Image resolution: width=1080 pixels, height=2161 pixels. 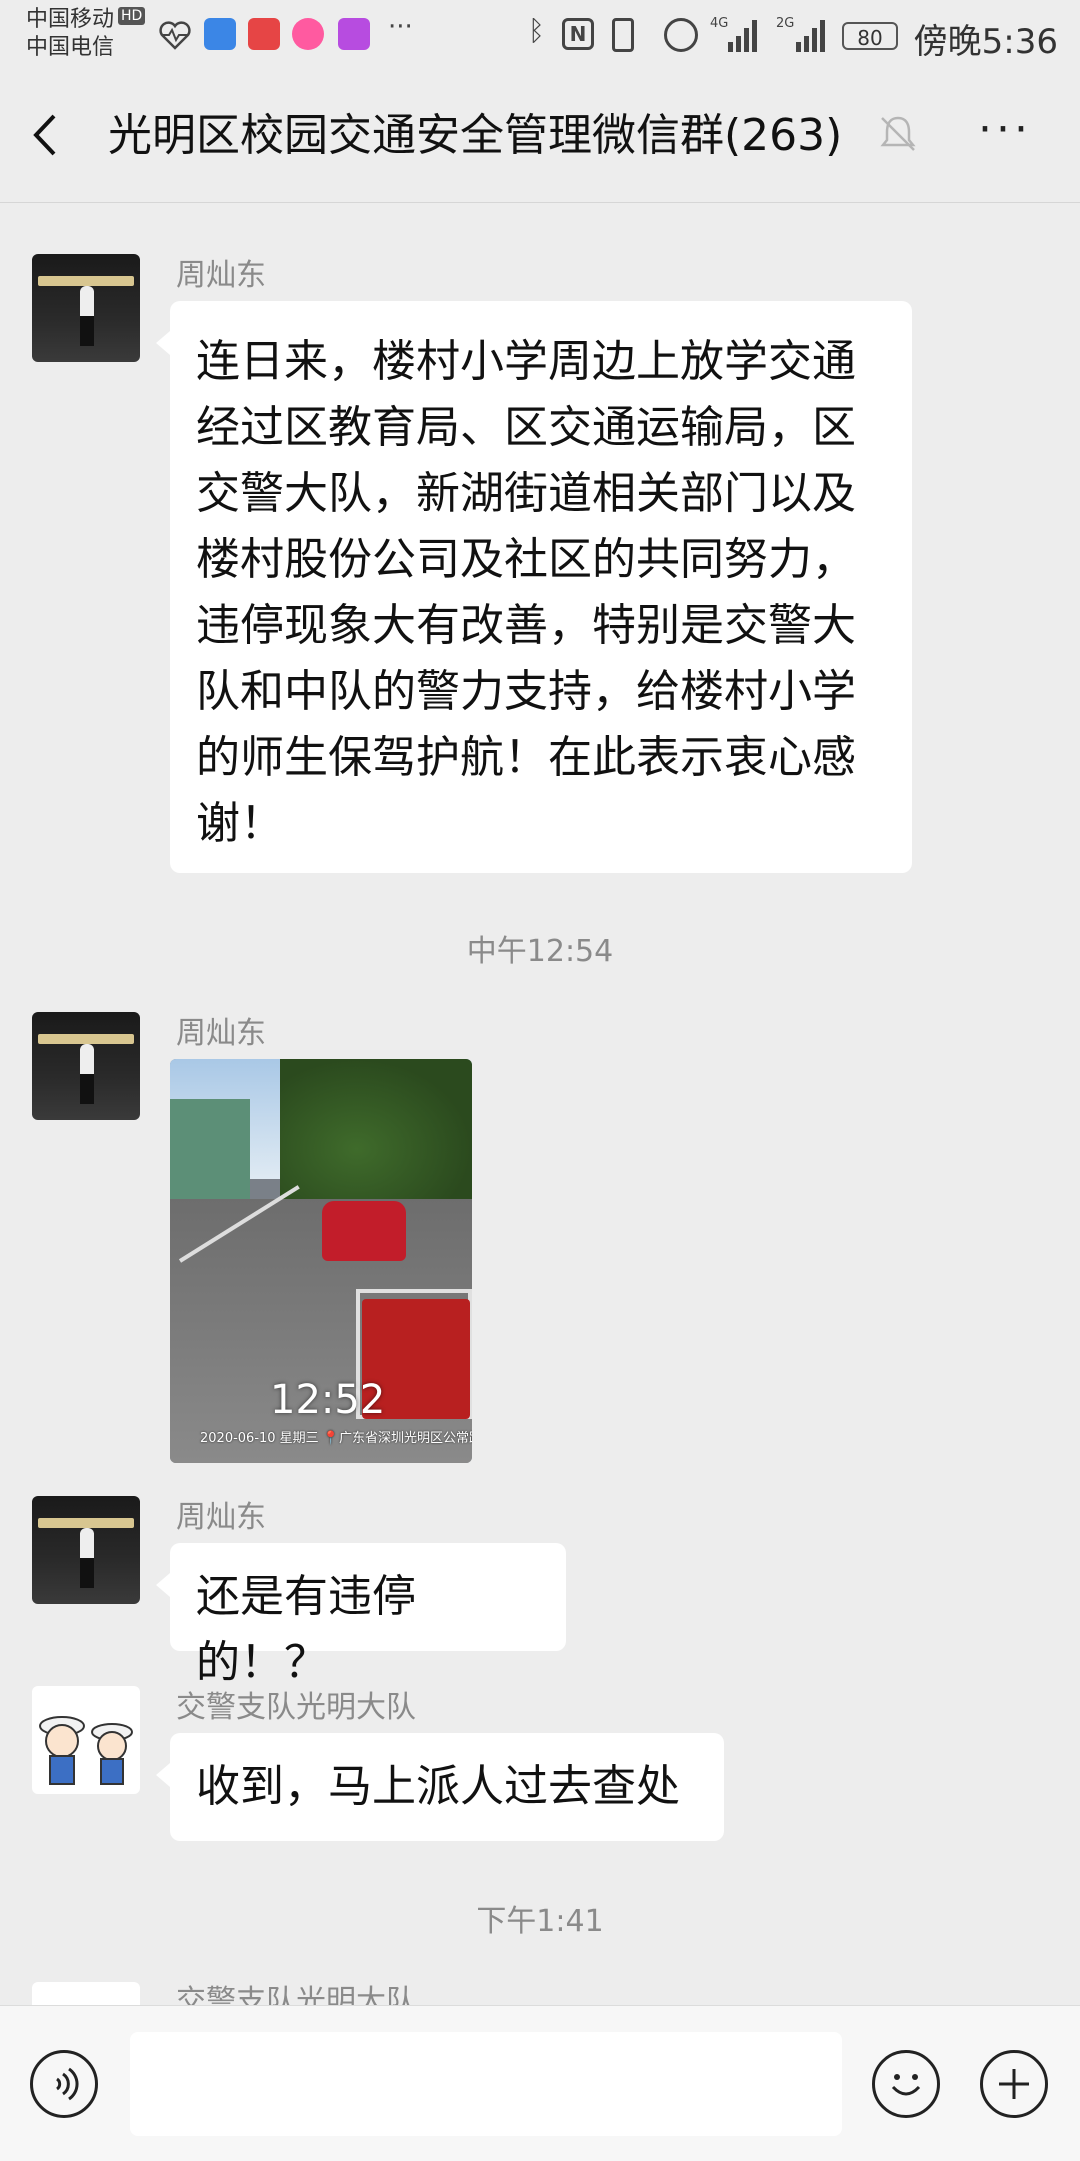 I want to click on smiley-icon, so click(x=906, y=2085).